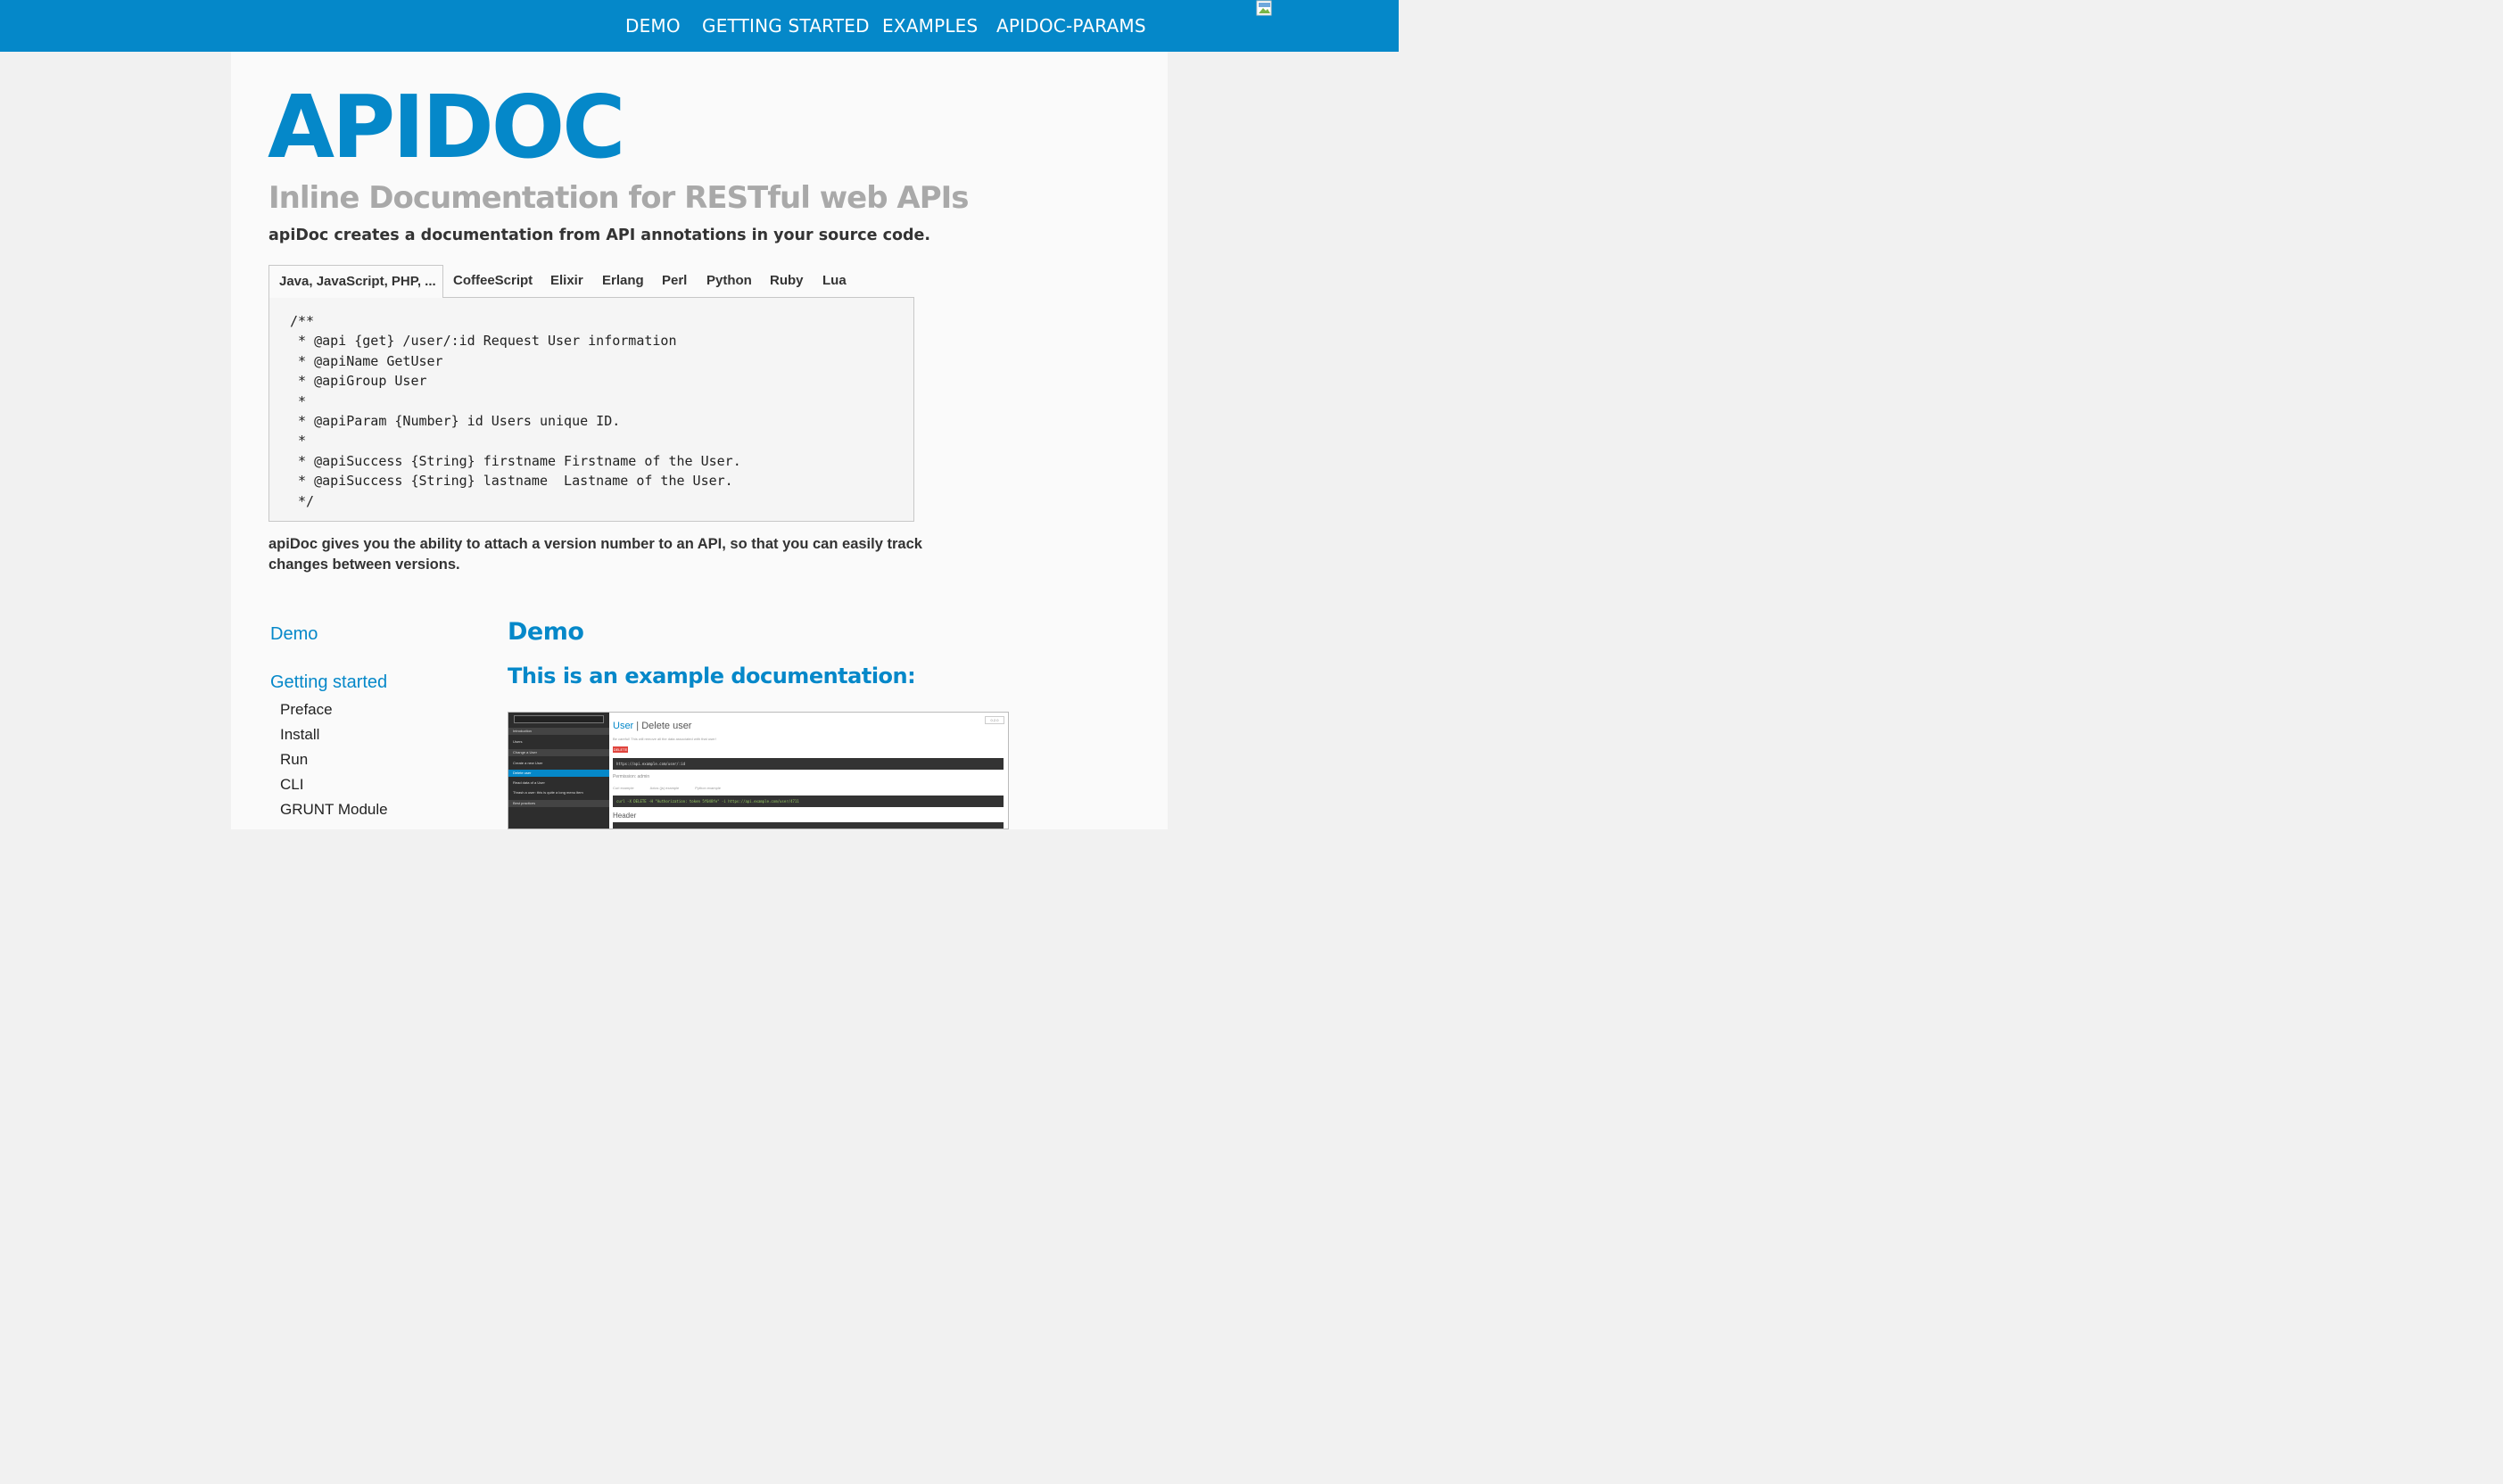  What do you see at coordinates (566, 281) in the screenshot?
I see `tab-elixir: Elixir` at bounding box center [566, 281].